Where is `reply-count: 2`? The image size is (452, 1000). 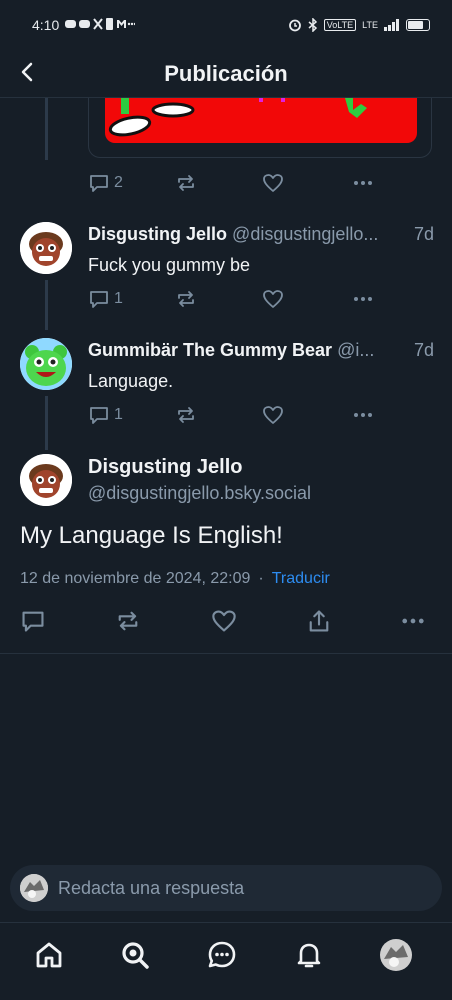 reply-count: 2 is located at coordinates (118, 182).